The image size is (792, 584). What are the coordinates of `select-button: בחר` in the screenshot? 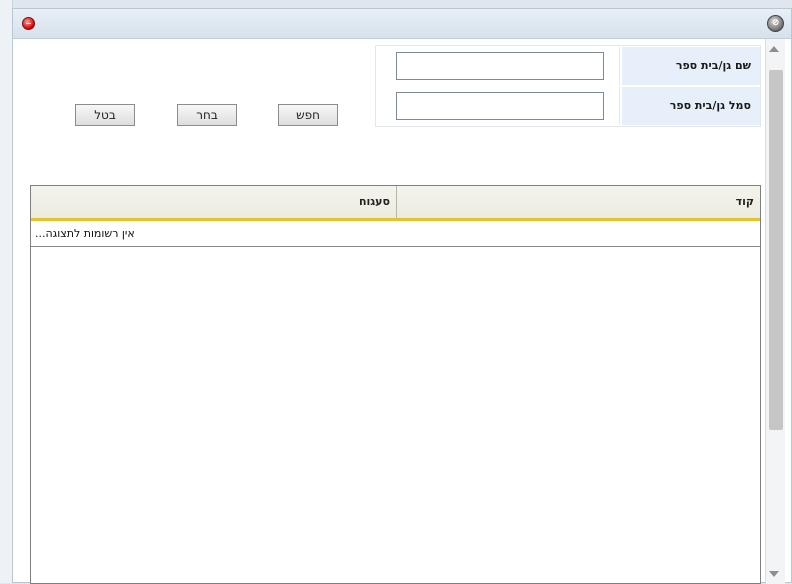 It's located at (207, 115).